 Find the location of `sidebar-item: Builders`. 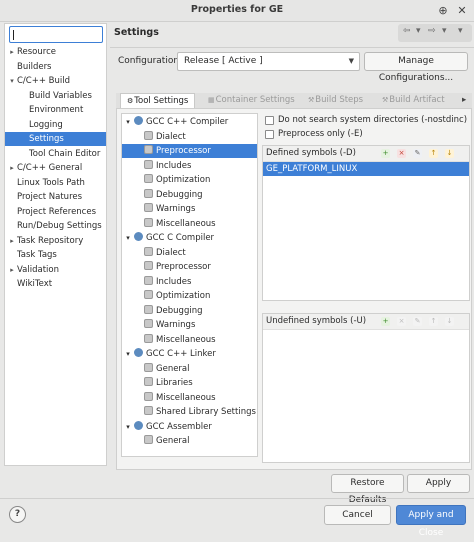

sidebar-item: Builders is located at coordinates (55, 67).